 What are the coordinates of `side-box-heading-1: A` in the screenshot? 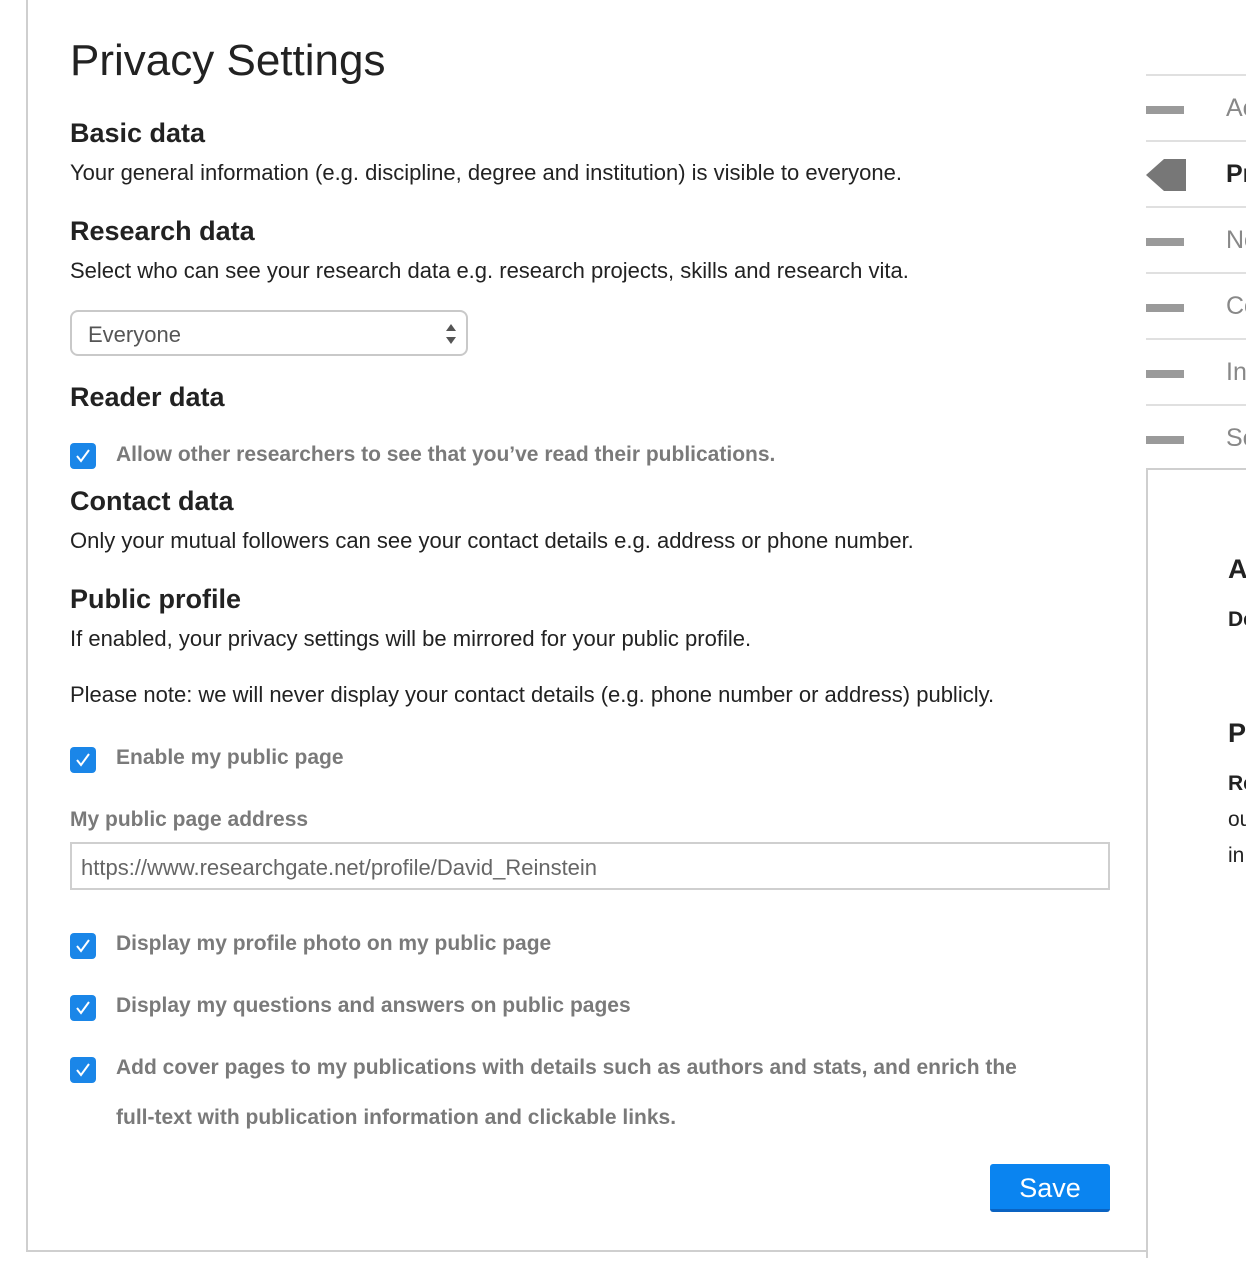 It's located at (1237, 569).